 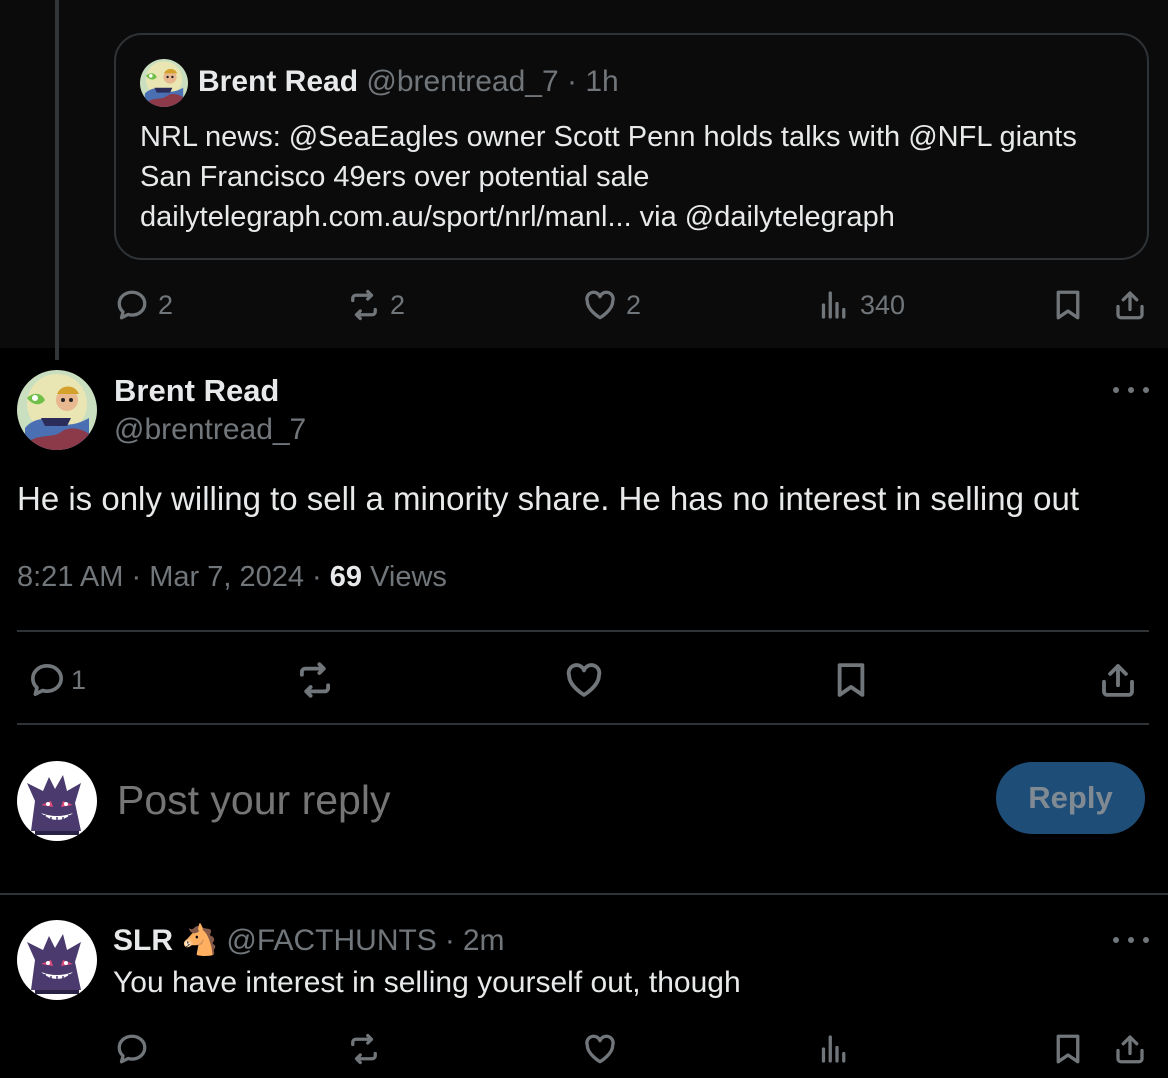 What do you see at coordinates (210, 430) in the screenshot?
I see `main-author-handle: @brentread_7` at bounding box center [210, 430].